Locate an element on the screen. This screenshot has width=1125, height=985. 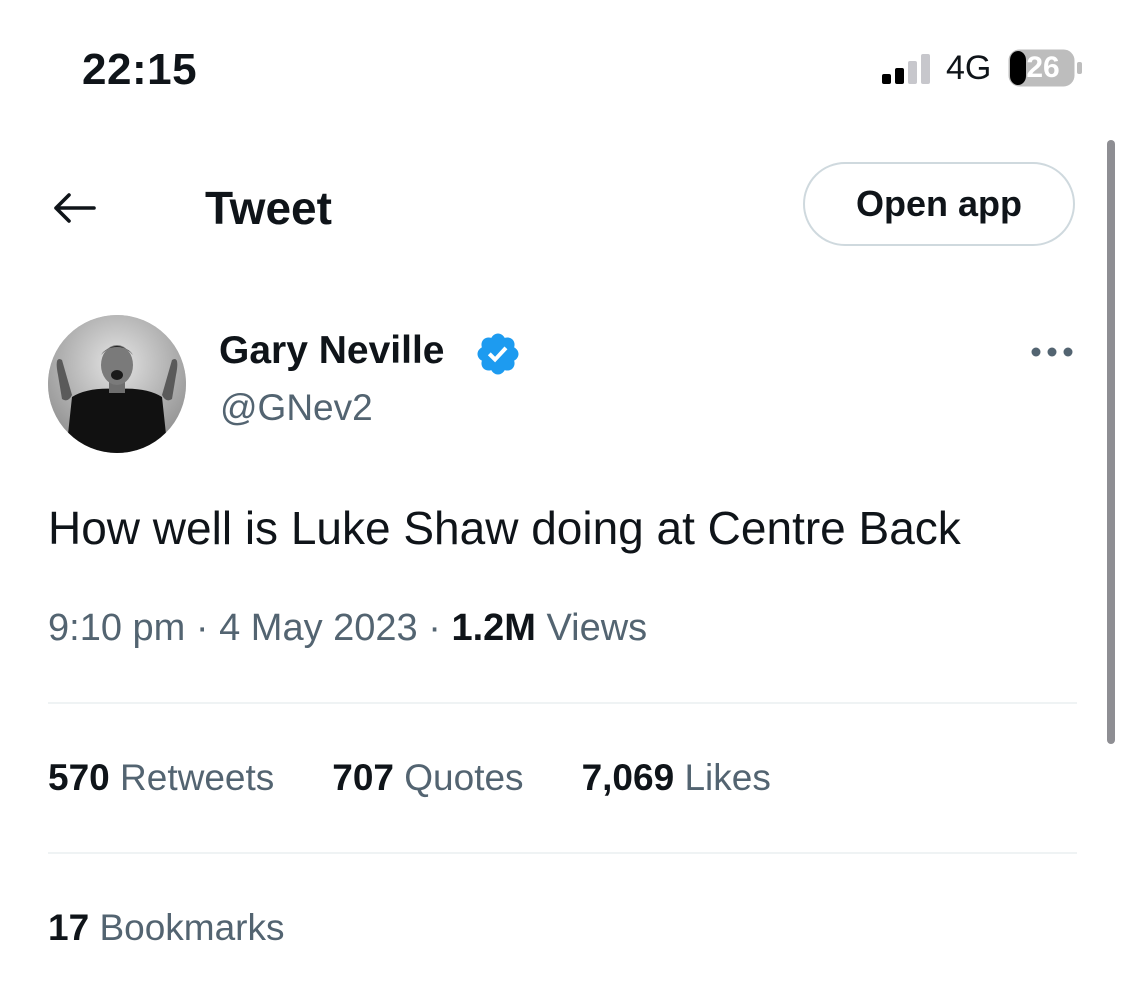
views-label: Views is located at coordinates (597, 628).